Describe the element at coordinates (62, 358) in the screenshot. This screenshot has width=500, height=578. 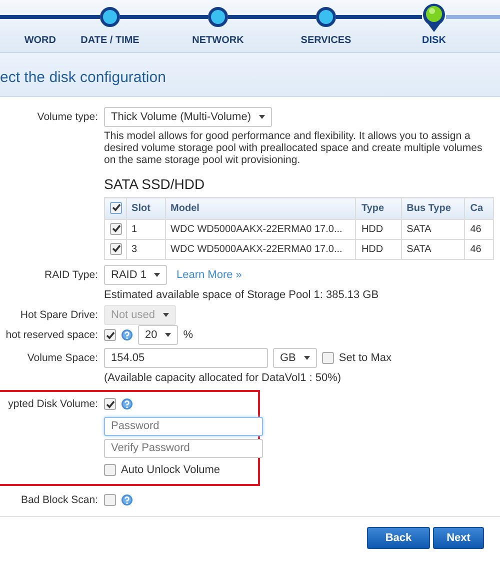
I see `field-label: Volume Space:` at that location.